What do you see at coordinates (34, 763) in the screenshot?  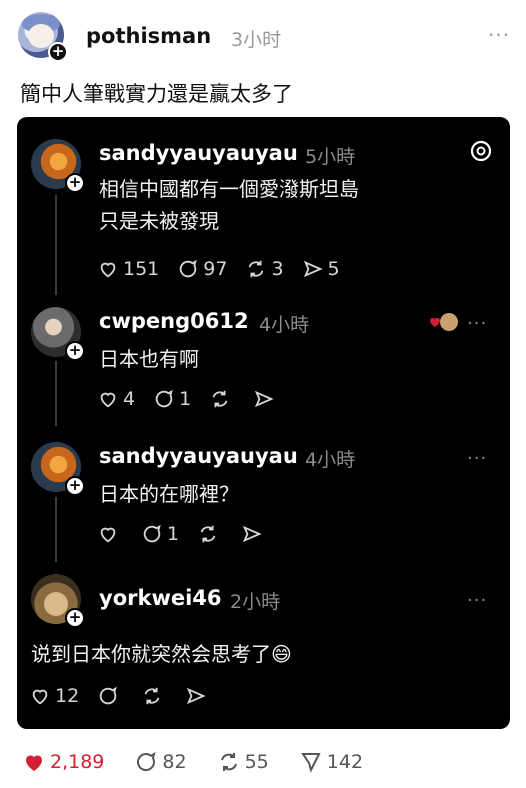 I see `heart-filled-icon` at bounding box center [34, 763].